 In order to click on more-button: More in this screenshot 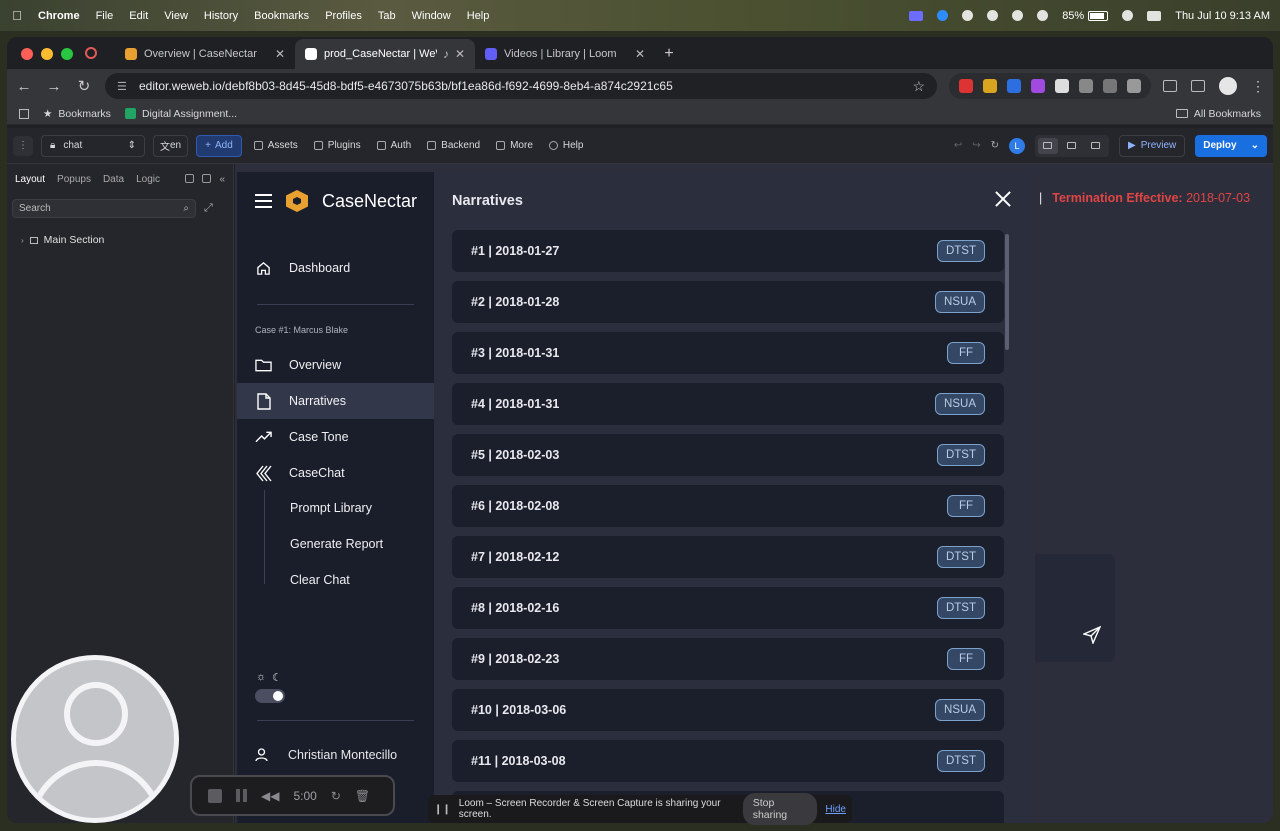, I will do `click(514, 145)`.